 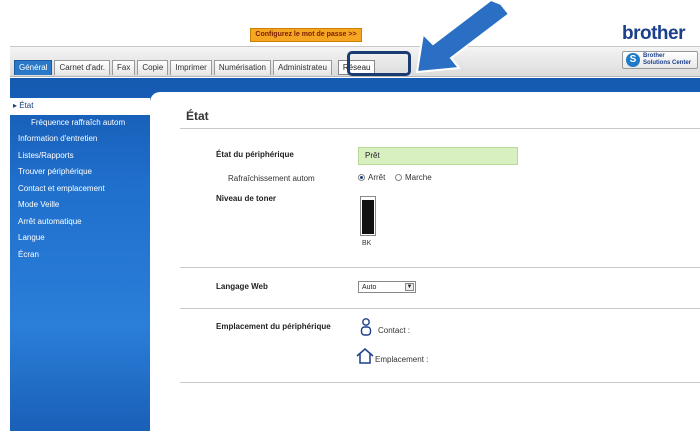 What do you see at coordinates (246, 198) in the screenshot?
I see `toner-level-label: Niveau de toner` at bounding box center [246, 198].